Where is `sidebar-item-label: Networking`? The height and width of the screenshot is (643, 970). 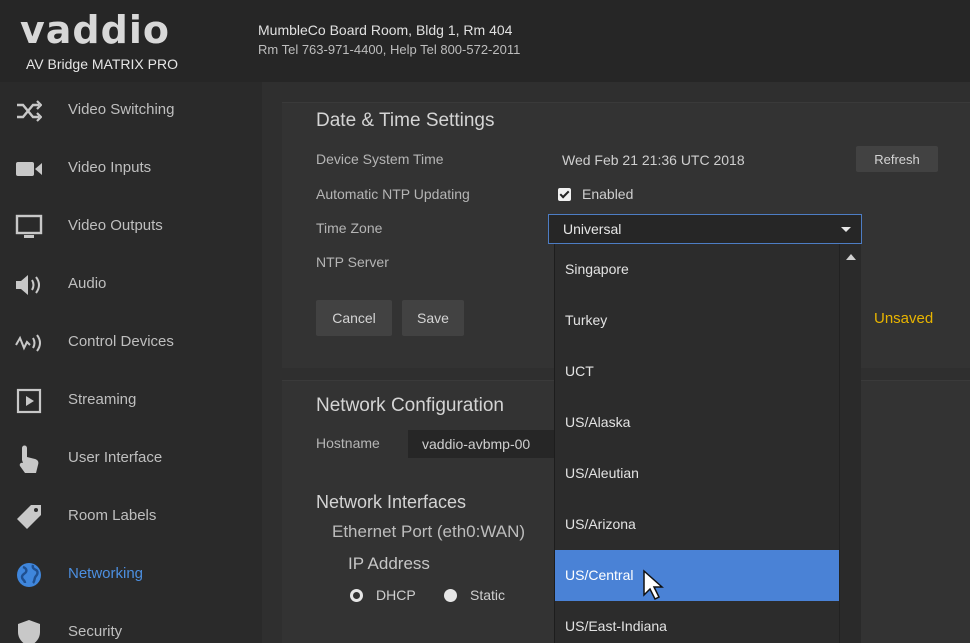
sidebar-item-label: Networking is located at coordinates (106, 573).